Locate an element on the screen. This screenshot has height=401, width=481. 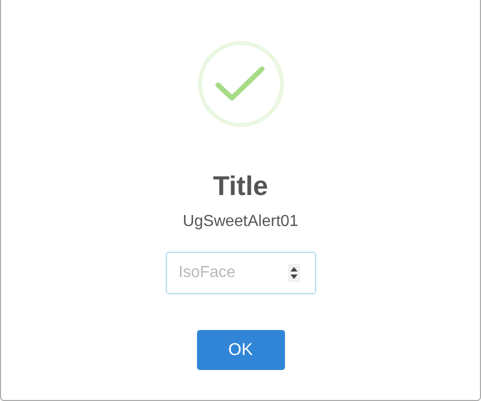
number-field: IsoFace is located at coordinates (241, 273).